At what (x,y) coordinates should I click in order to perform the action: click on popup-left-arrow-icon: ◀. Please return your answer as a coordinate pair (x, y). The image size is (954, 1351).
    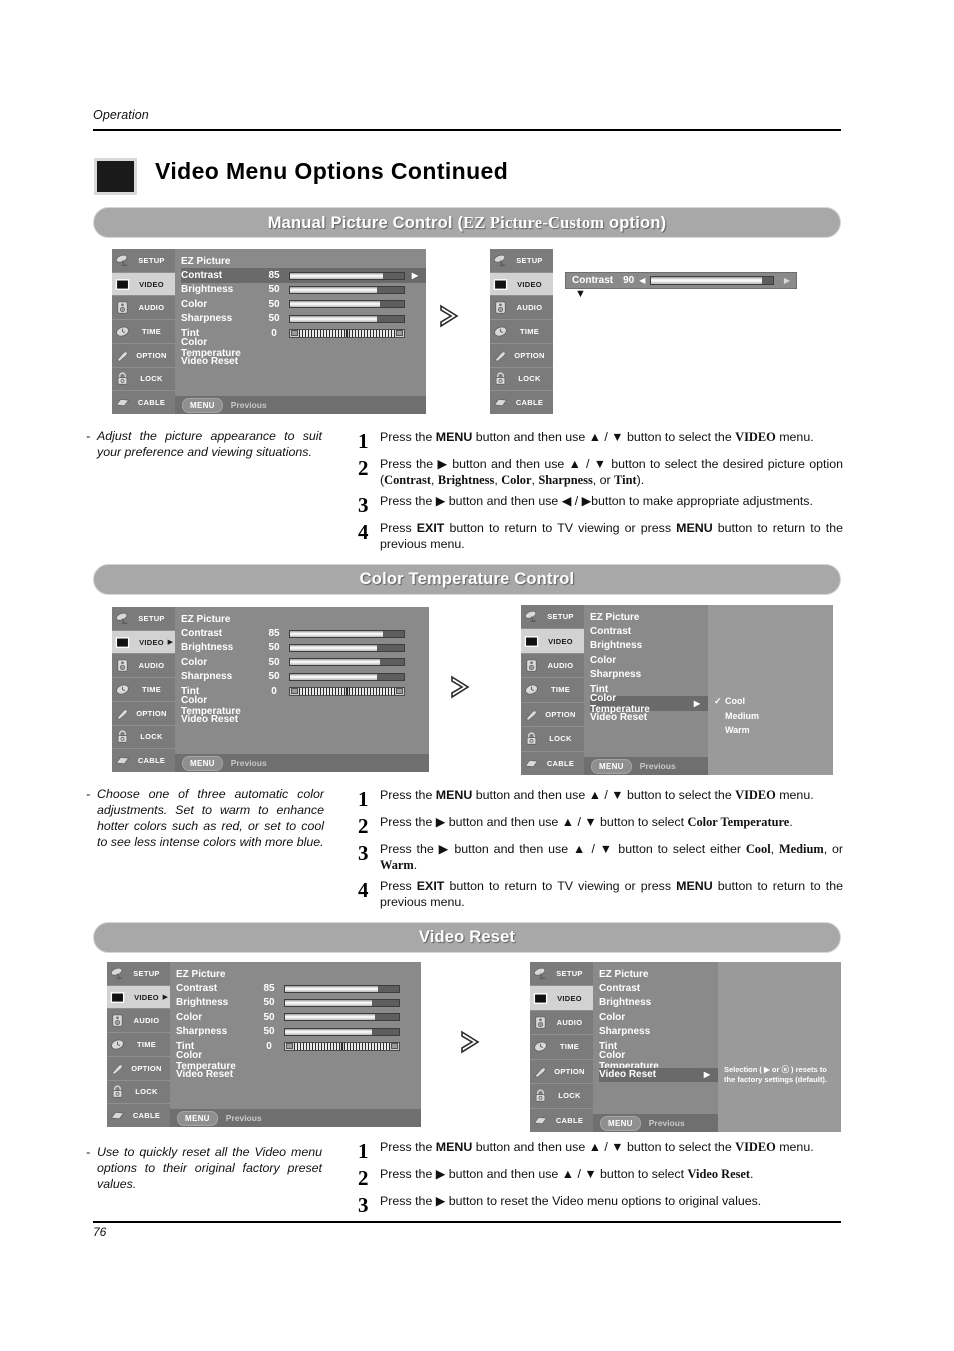
    Looking at the image, I should click on (642, 280).